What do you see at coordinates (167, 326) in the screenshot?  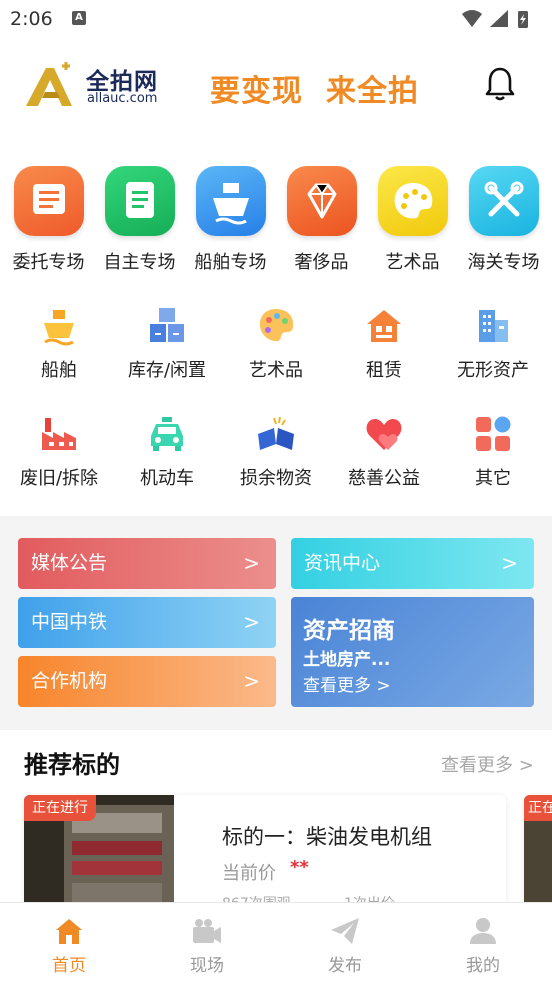 I see `boxes-icon` at bounding box center [167, 326].